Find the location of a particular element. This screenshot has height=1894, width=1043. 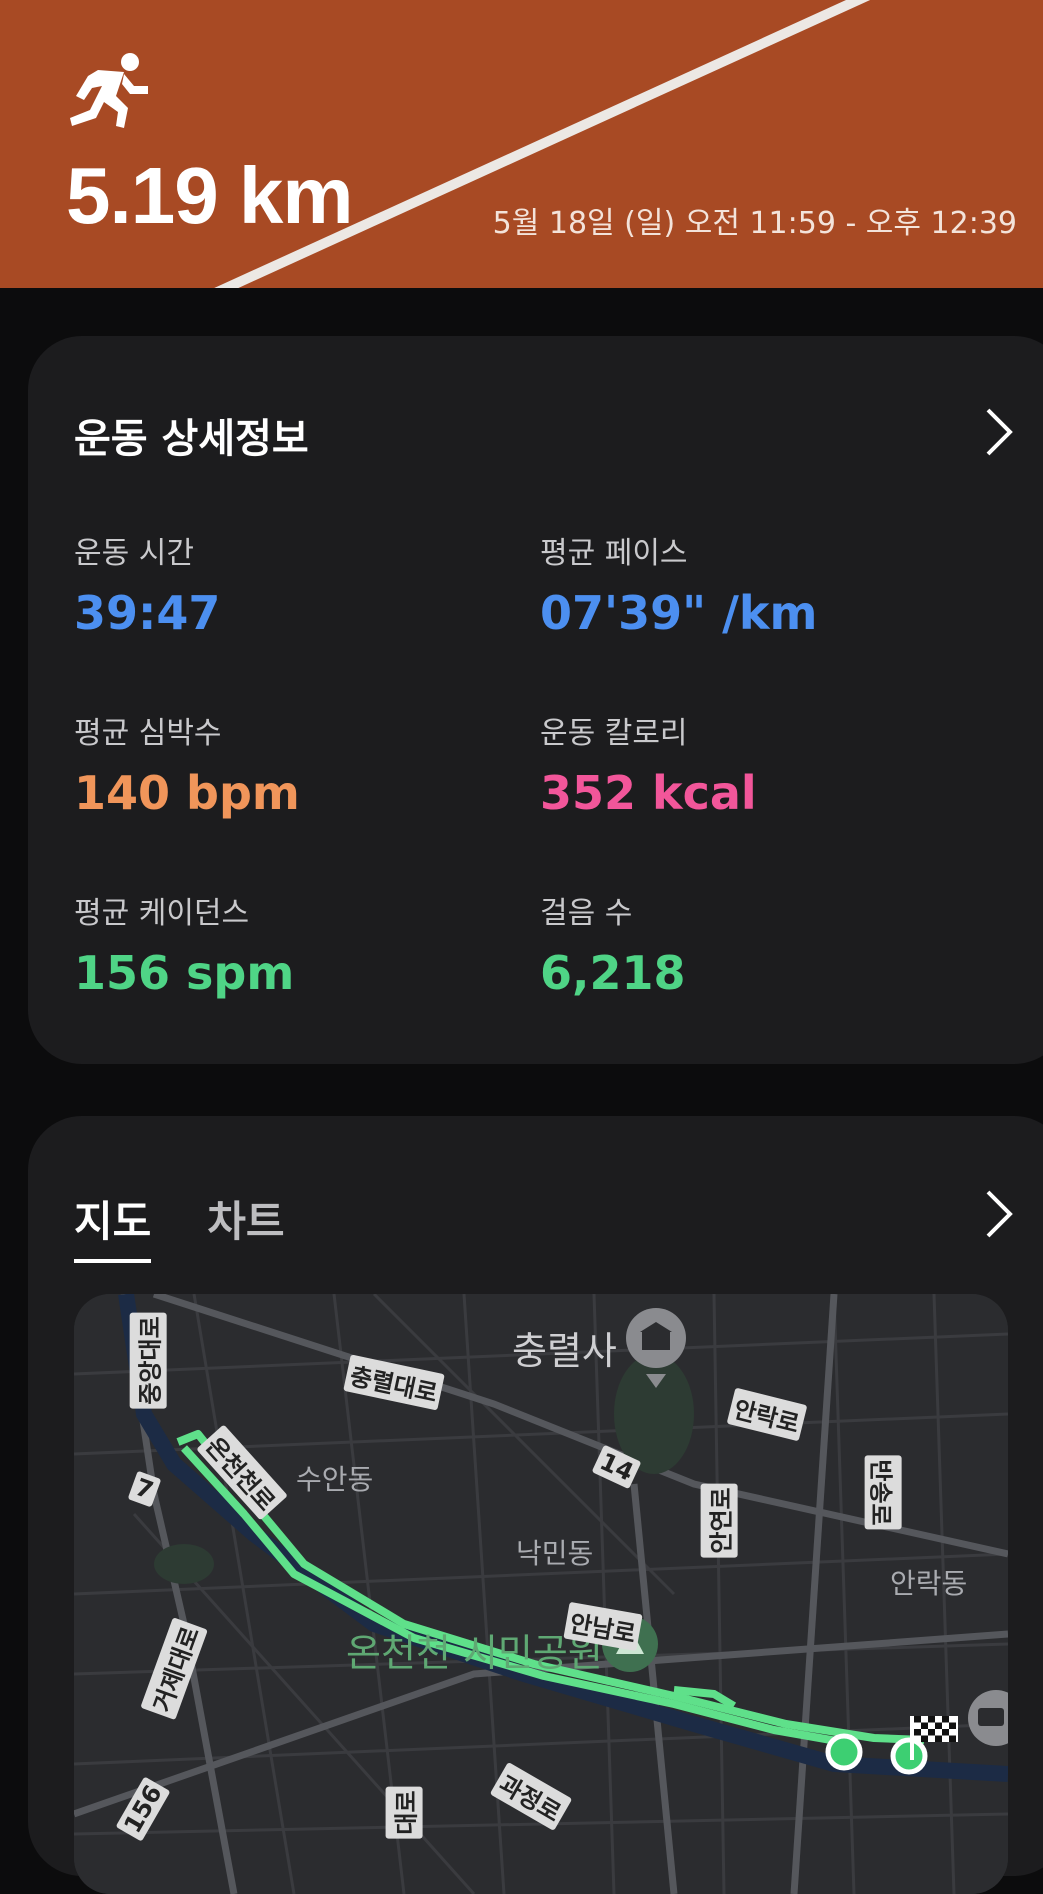

stat-calories: 운동 칼로리 352 kcal is located at coordinates (648, 764).